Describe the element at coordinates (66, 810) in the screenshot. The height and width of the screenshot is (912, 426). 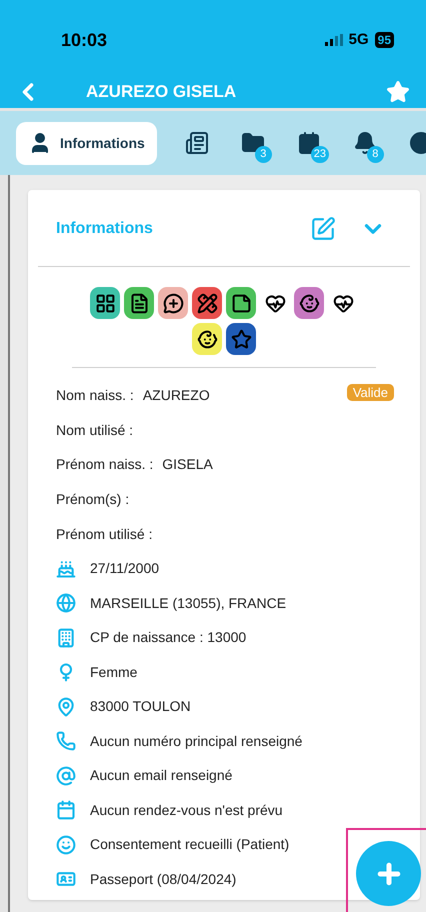
I see `calendar-icon` at that location.